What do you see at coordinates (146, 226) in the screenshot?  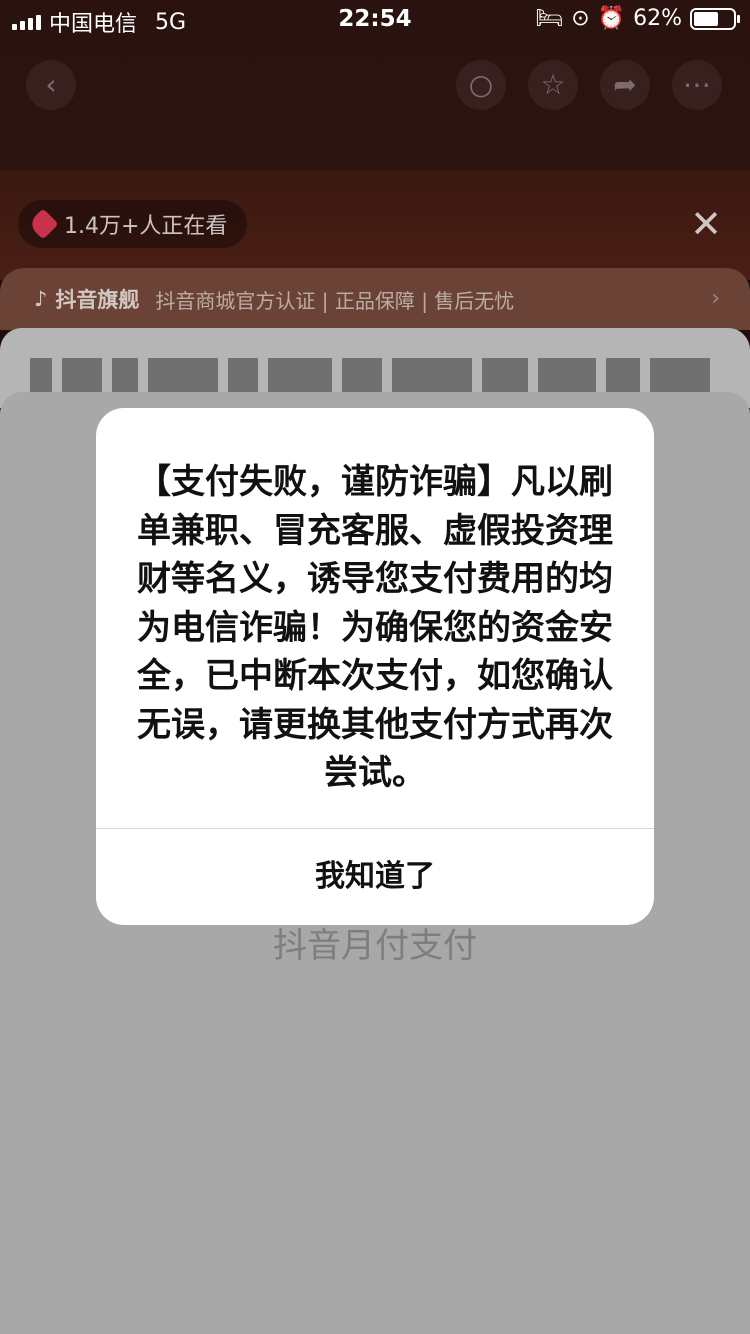 I see `viewer-count: 1.4万+人正在看` at bounding box center [146, 226].